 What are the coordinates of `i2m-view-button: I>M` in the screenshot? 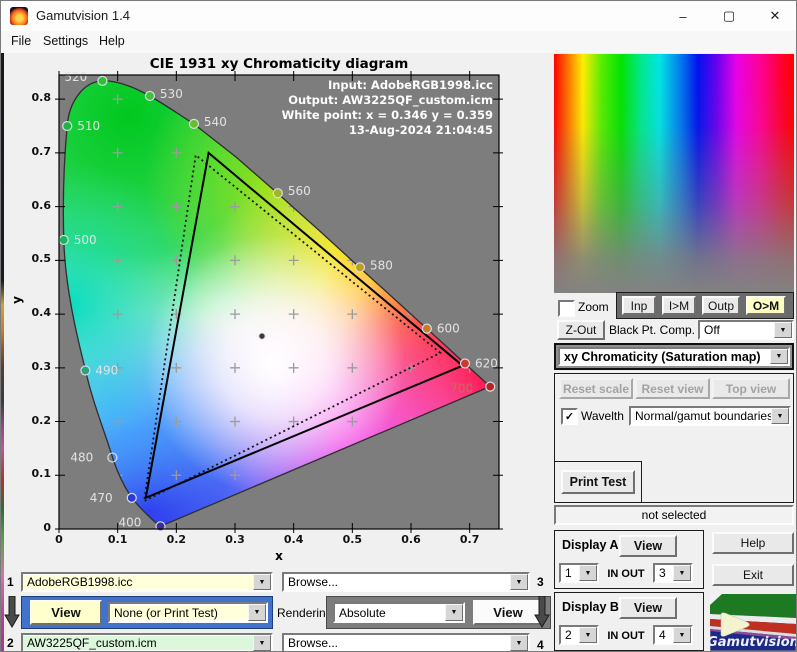 It's located at (679, 305).